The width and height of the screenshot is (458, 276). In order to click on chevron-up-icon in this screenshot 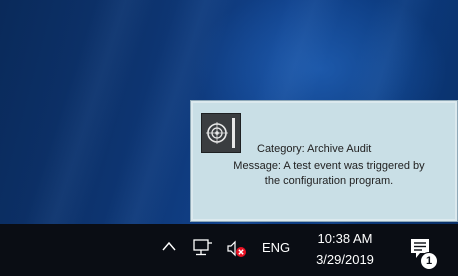, I will do `click(169, 247)`.